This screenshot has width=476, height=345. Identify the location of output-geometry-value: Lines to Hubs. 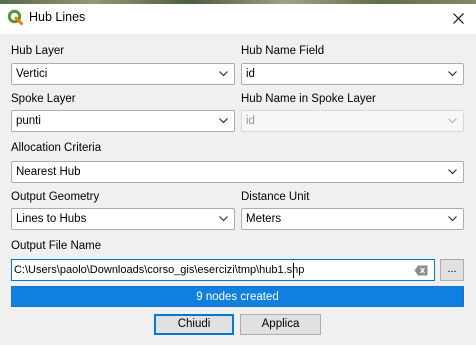
(51, 219).